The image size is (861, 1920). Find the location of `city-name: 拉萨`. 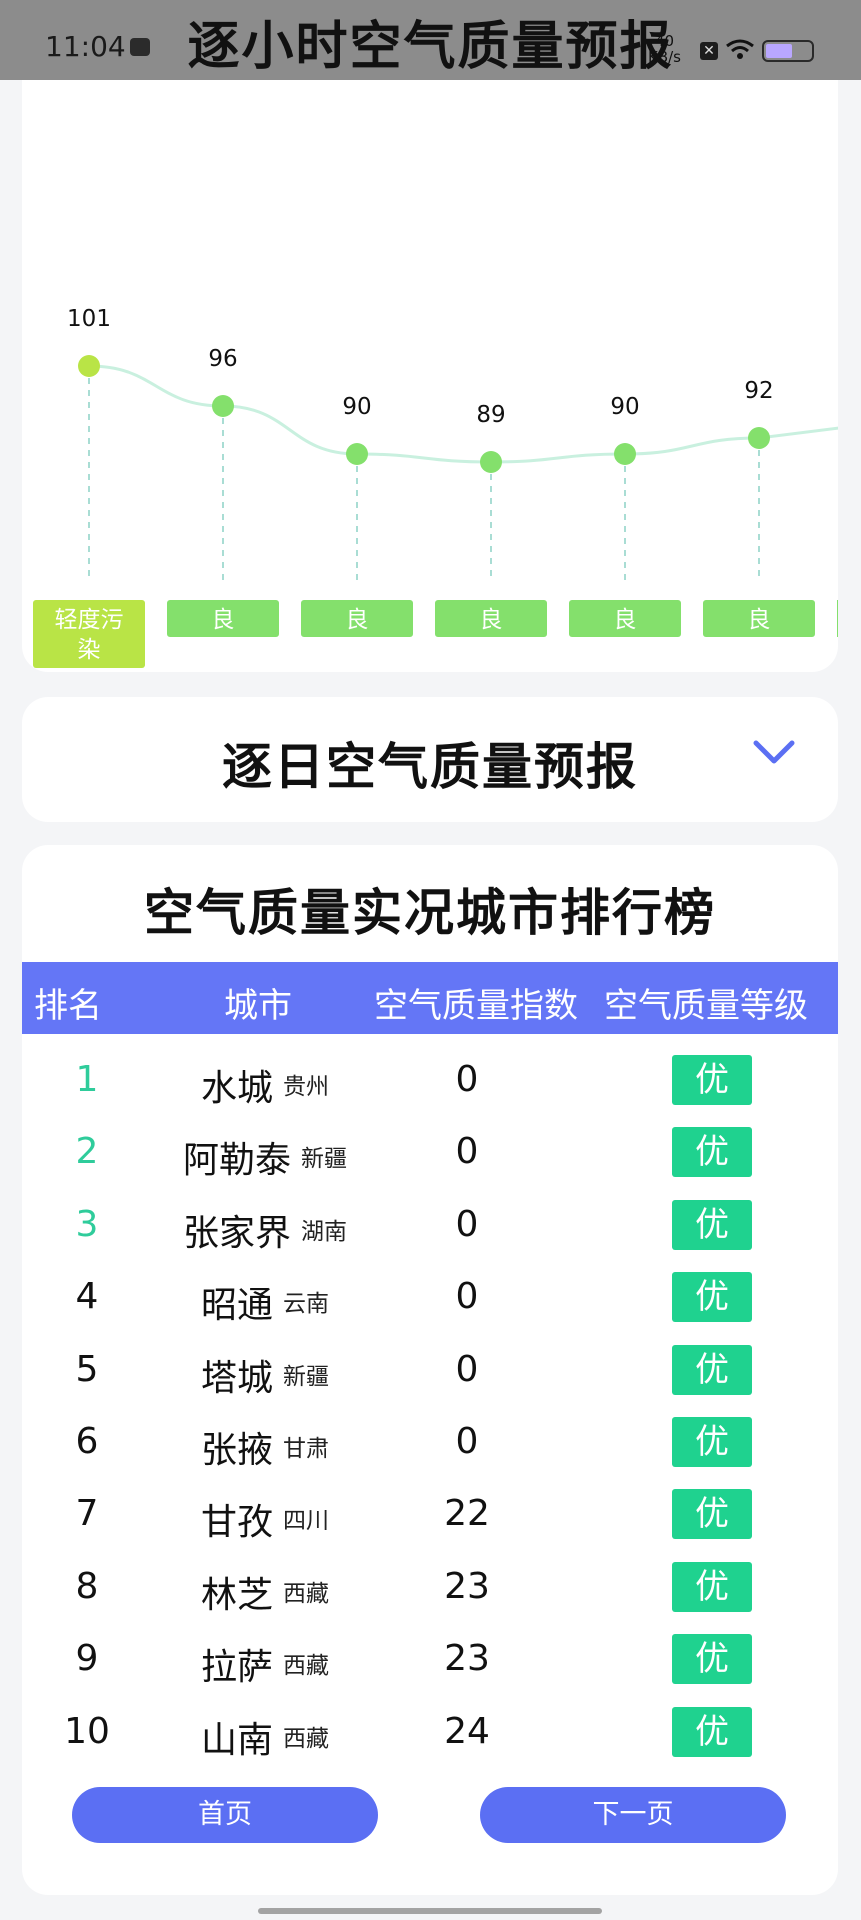

city-name: 拉萨 is located at coordinates (236, 1668).